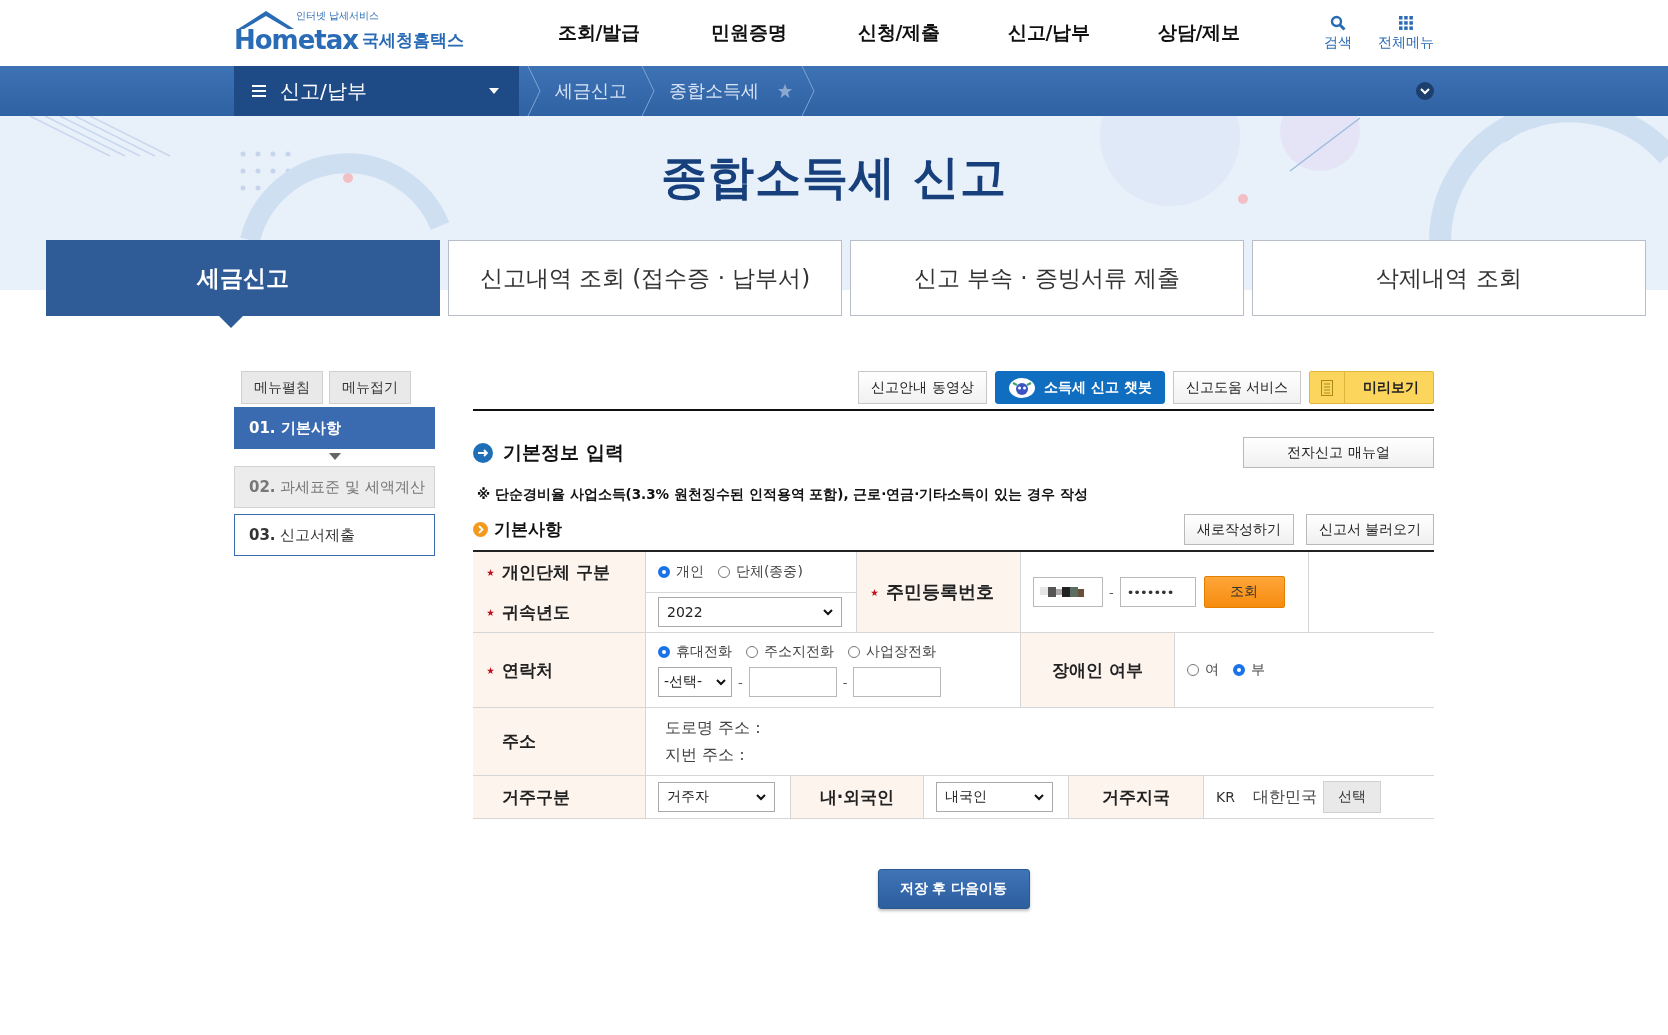  What do you see at coordinates (785, 91) in the screenshot?
I see `star-icon` at bounding box center [785, 91].